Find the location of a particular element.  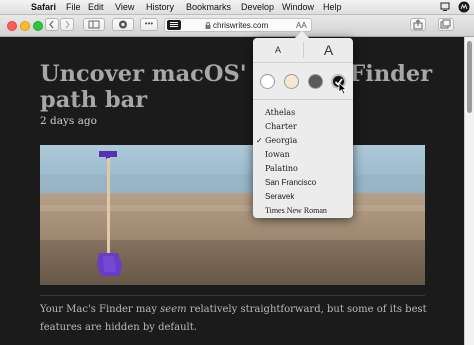

font-option: Athelas is located at coordinates (280, 113).